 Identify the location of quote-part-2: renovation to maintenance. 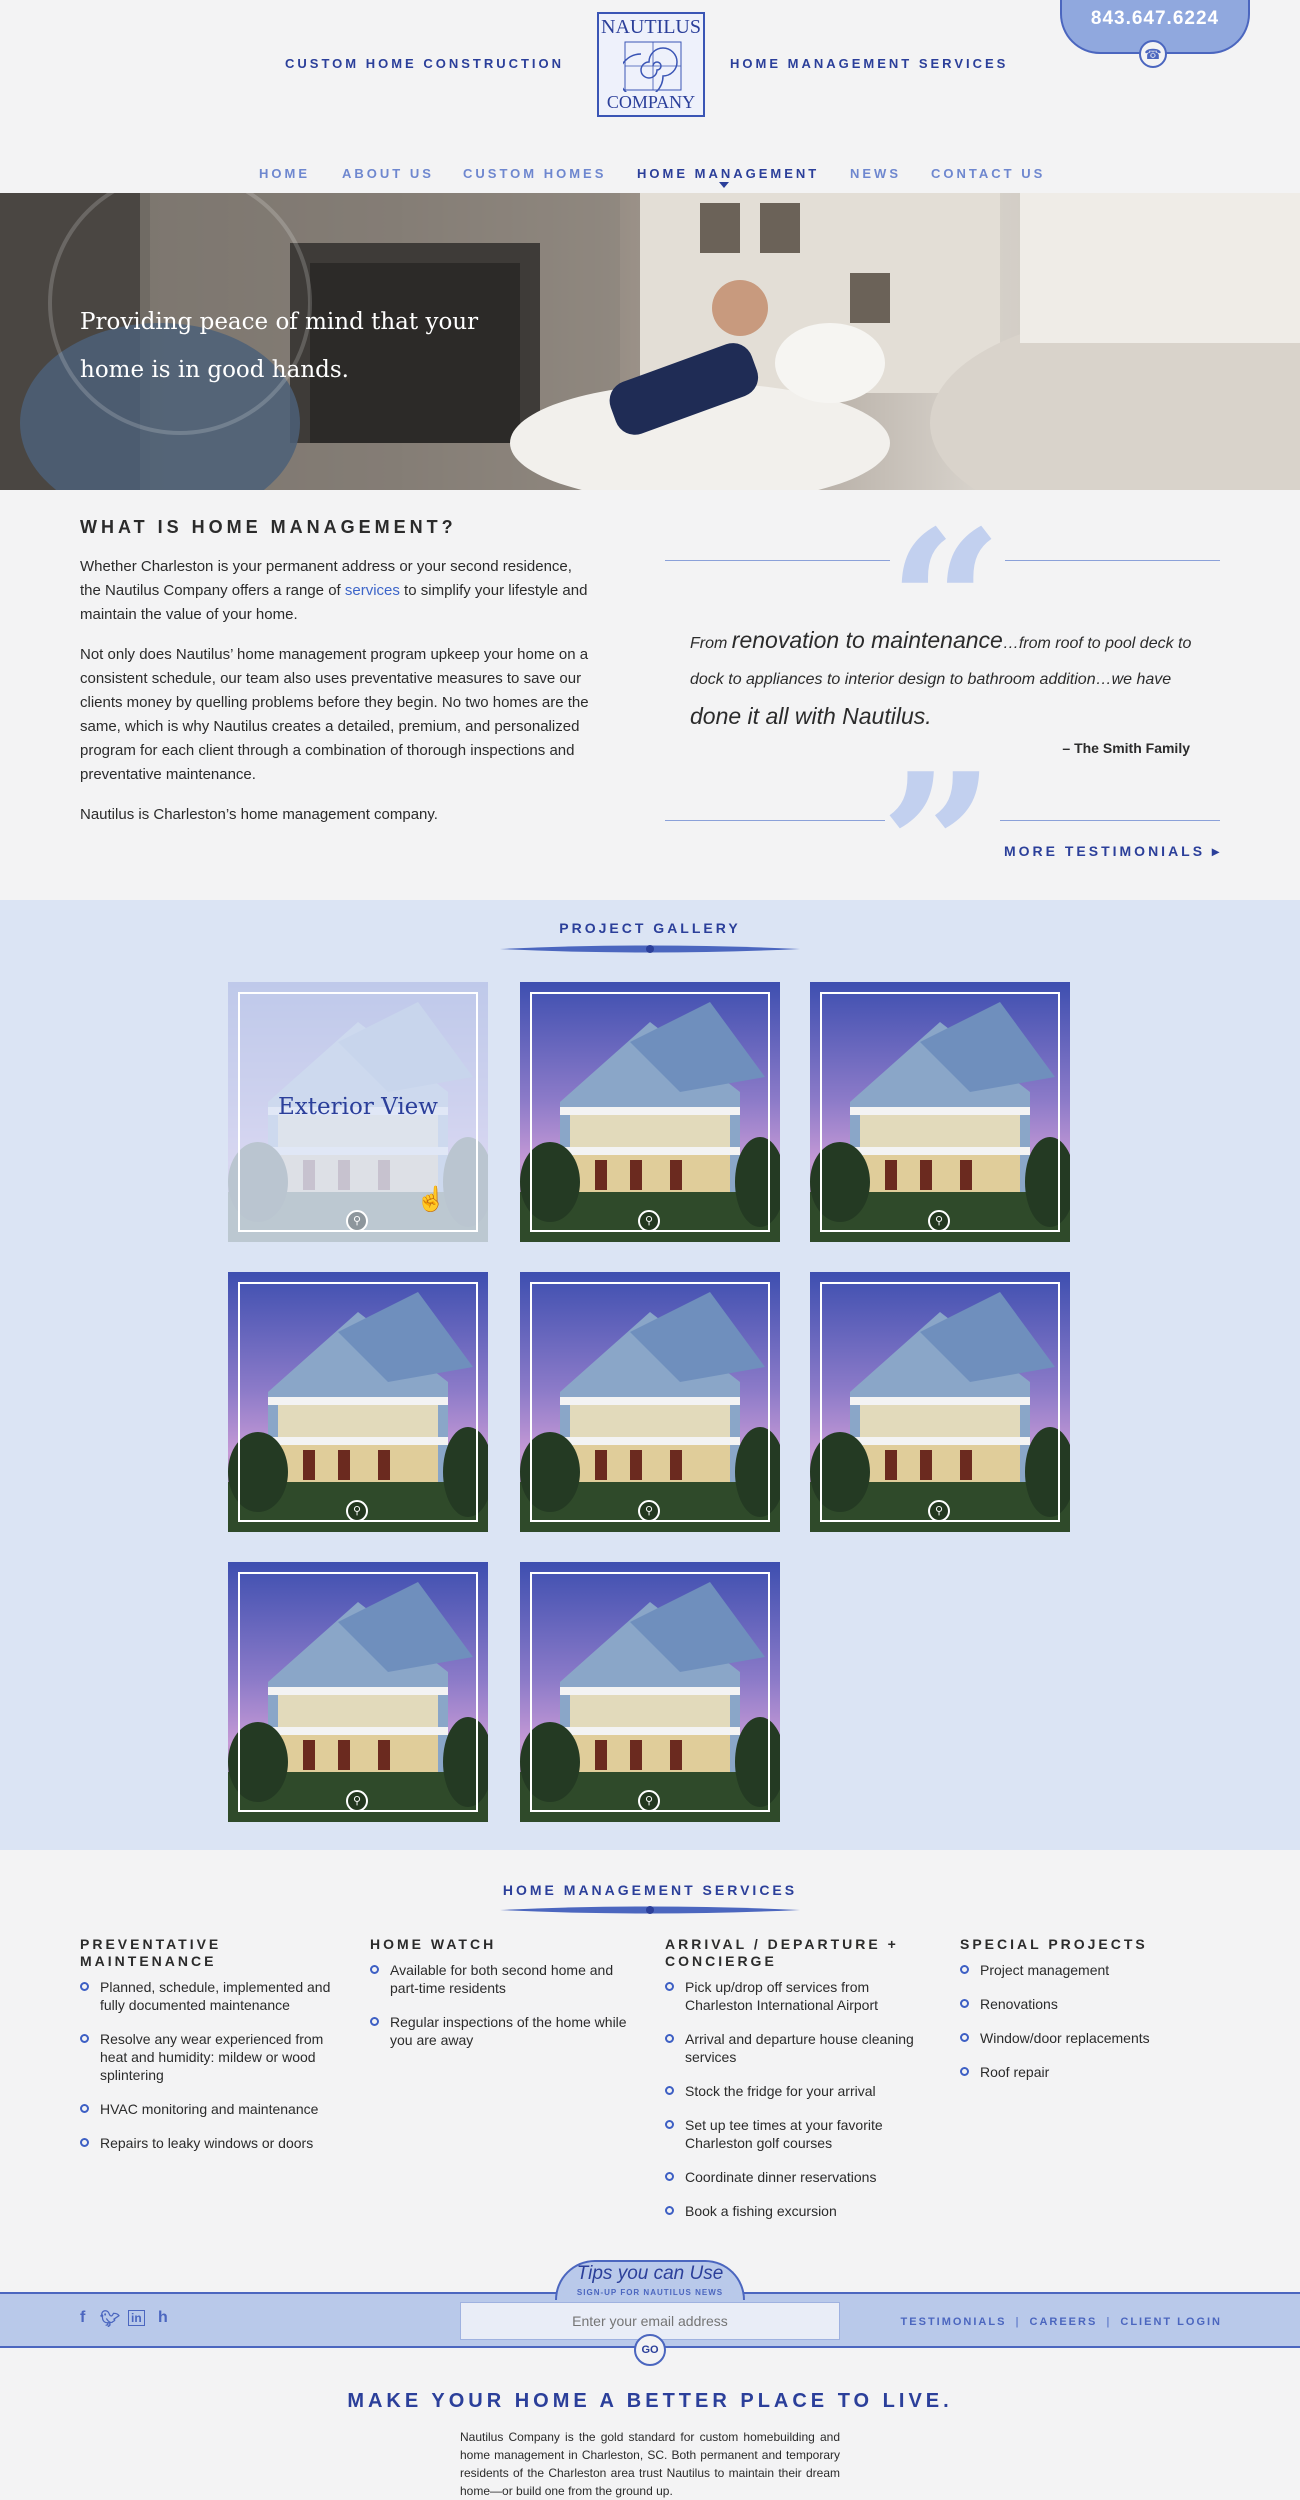
(867, 640).